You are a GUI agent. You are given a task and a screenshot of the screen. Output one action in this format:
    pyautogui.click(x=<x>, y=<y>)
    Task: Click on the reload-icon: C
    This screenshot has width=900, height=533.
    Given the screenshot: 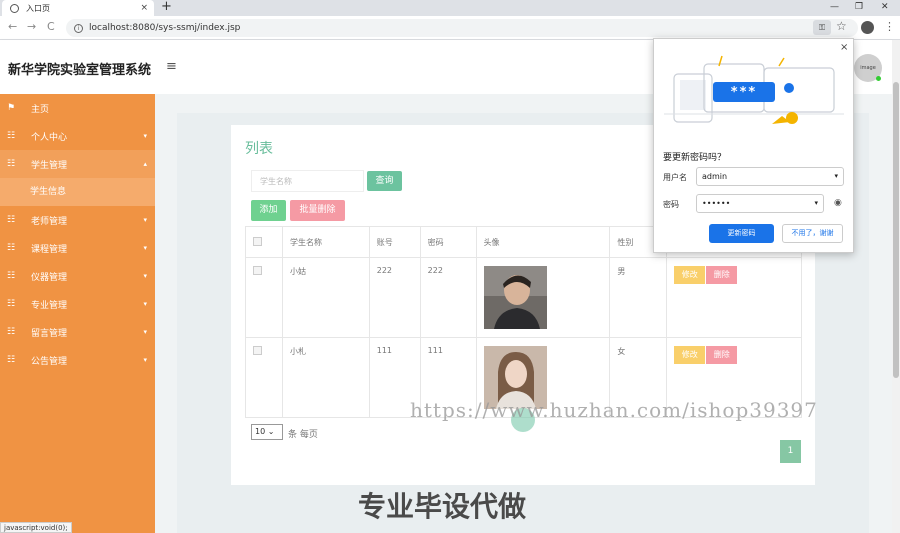 What is the action you would take?
    pyautogui.click(x=51, y=26)
    